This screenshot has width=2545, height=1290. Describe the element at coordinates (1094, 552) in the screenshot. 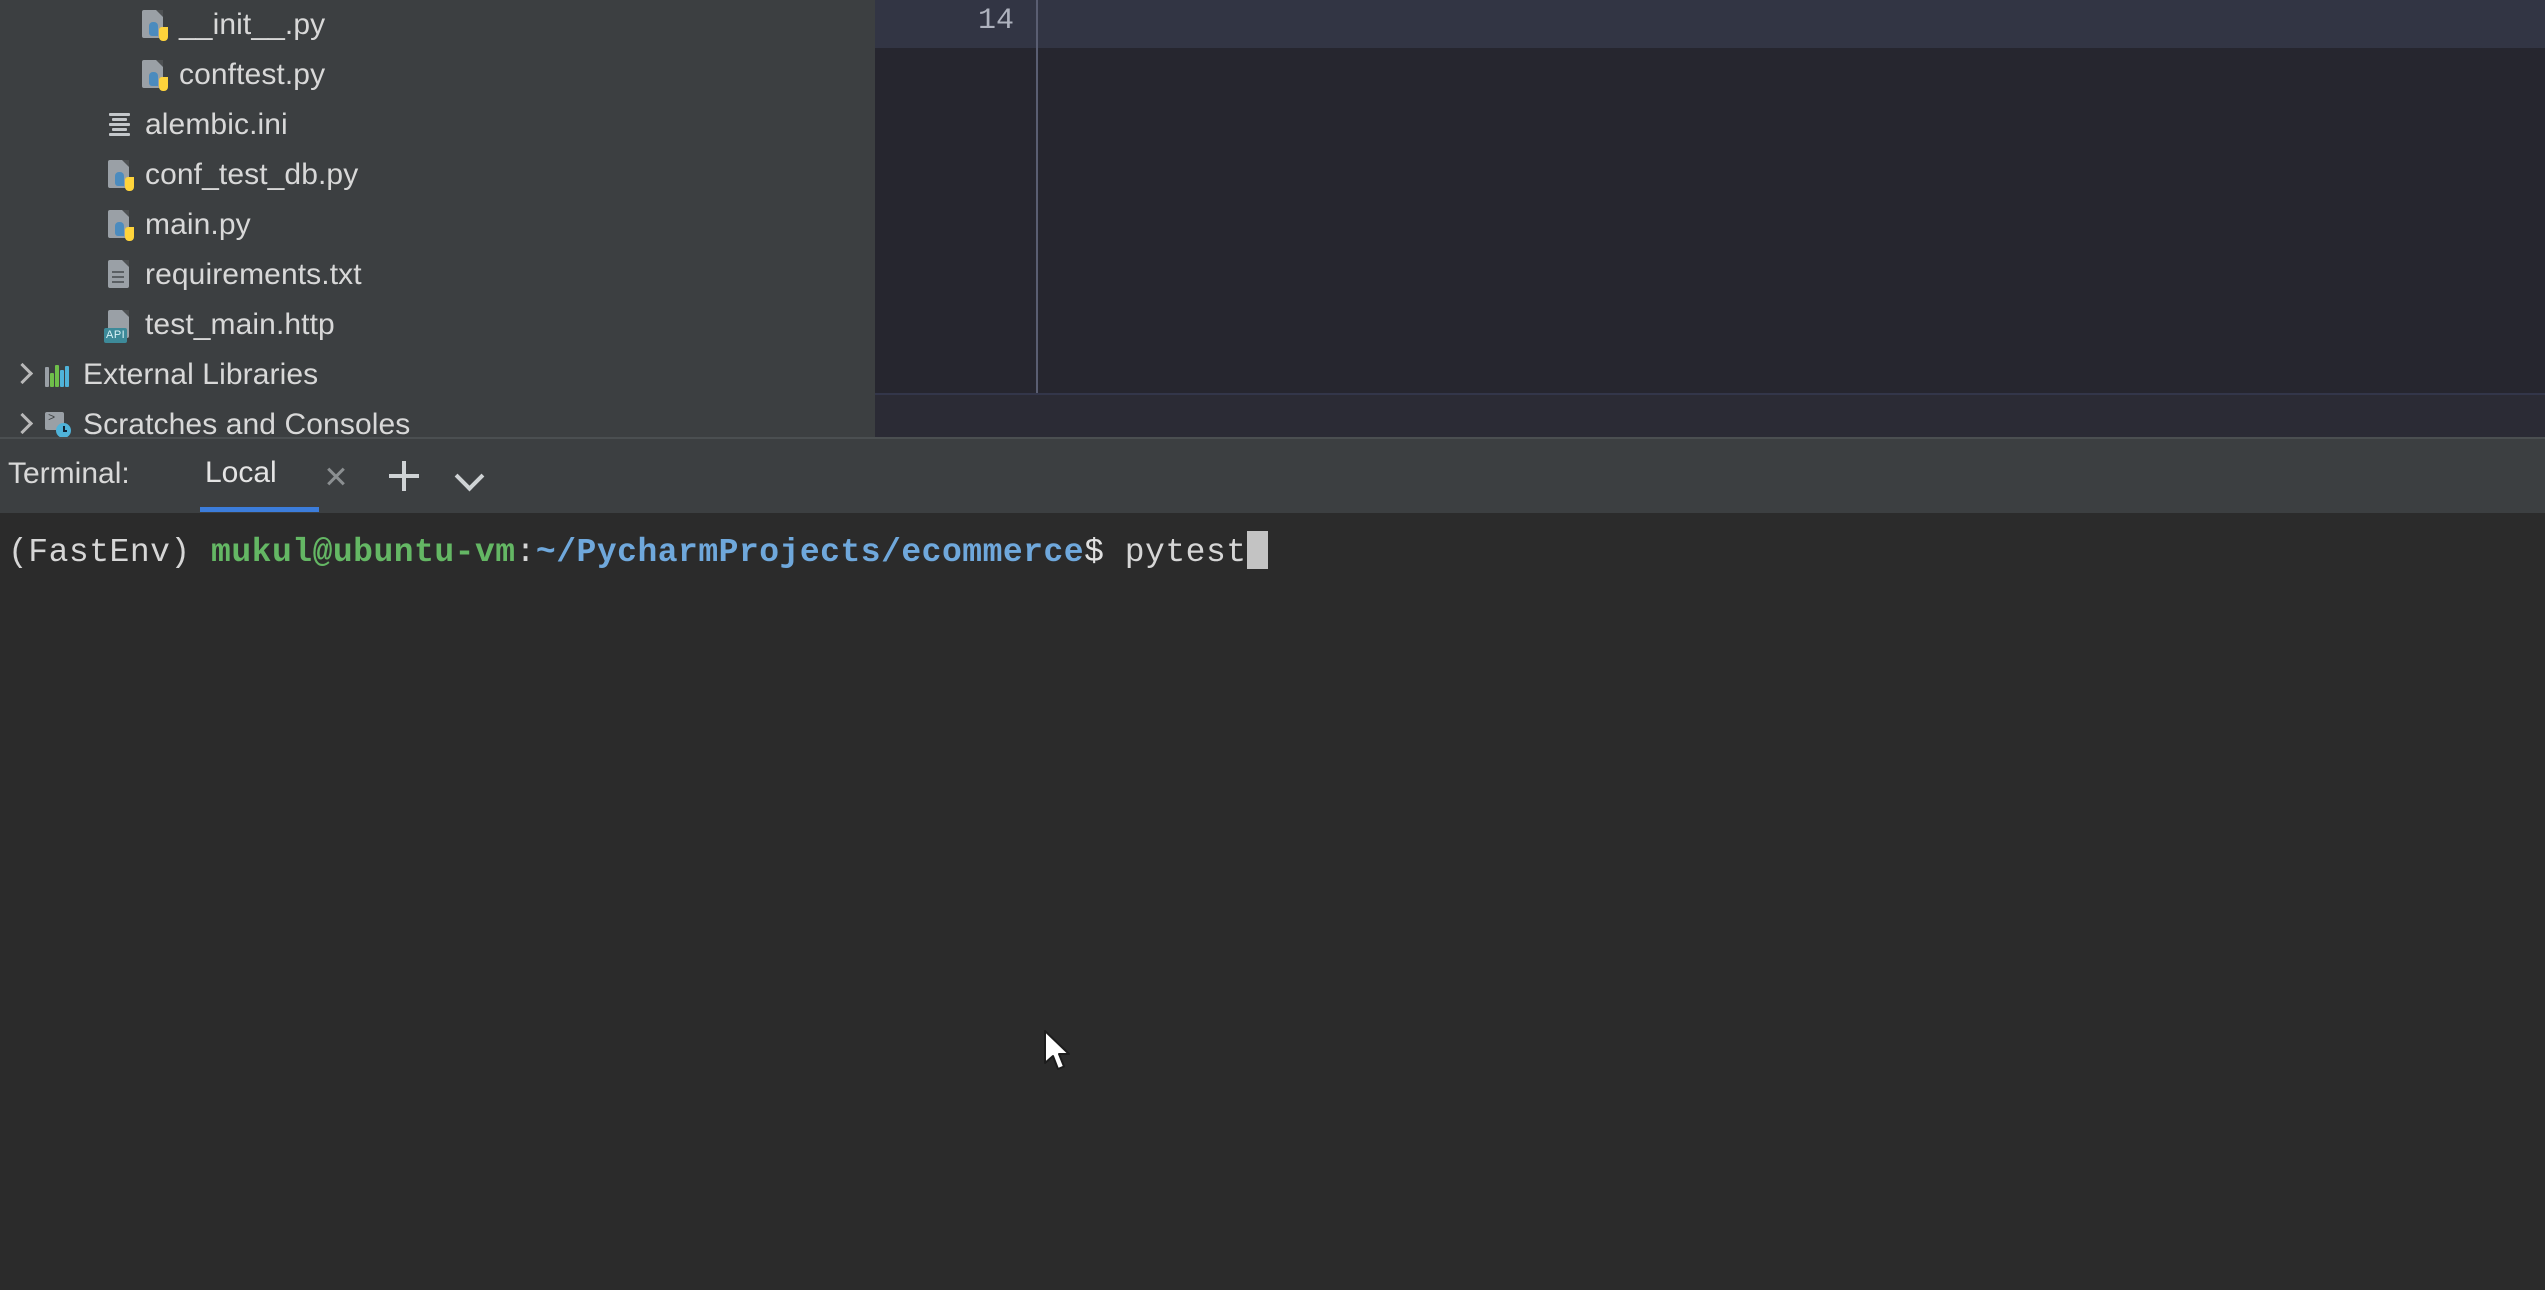

I see `terminal-dollar: $` at that location.